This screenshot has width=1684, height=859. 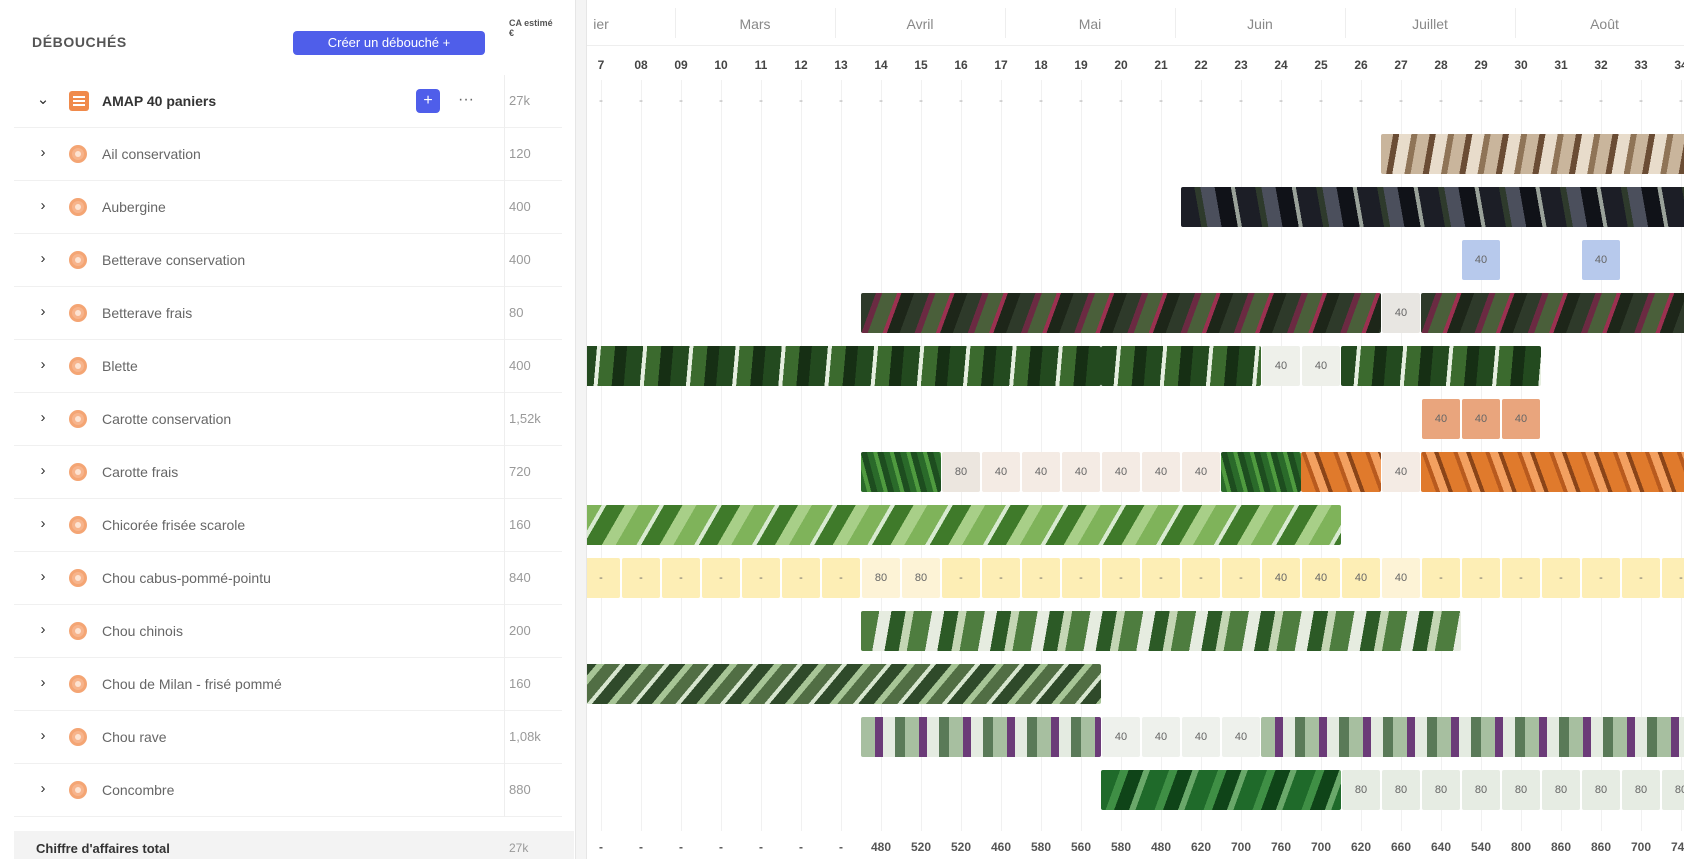 I want to click on product-row: › Chou chinois 200, so click(x=288, y=631).